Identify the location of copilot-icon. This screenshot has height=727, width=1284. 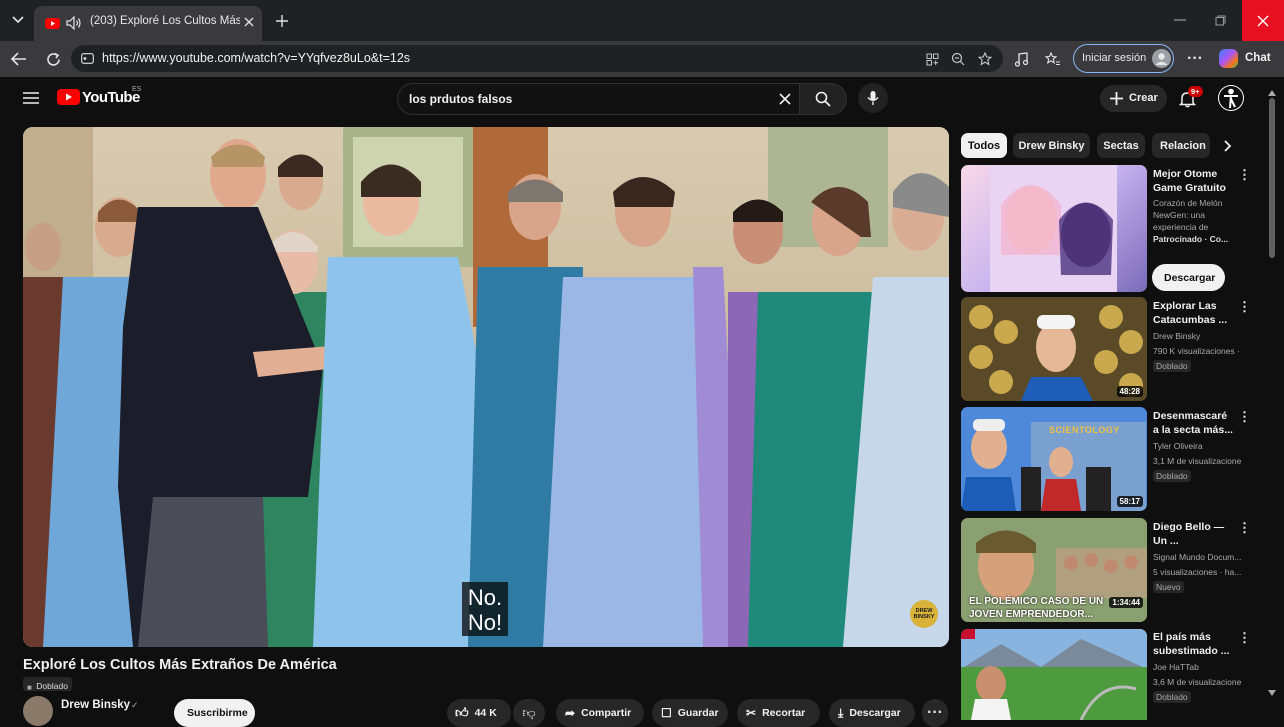
(1228, 58).